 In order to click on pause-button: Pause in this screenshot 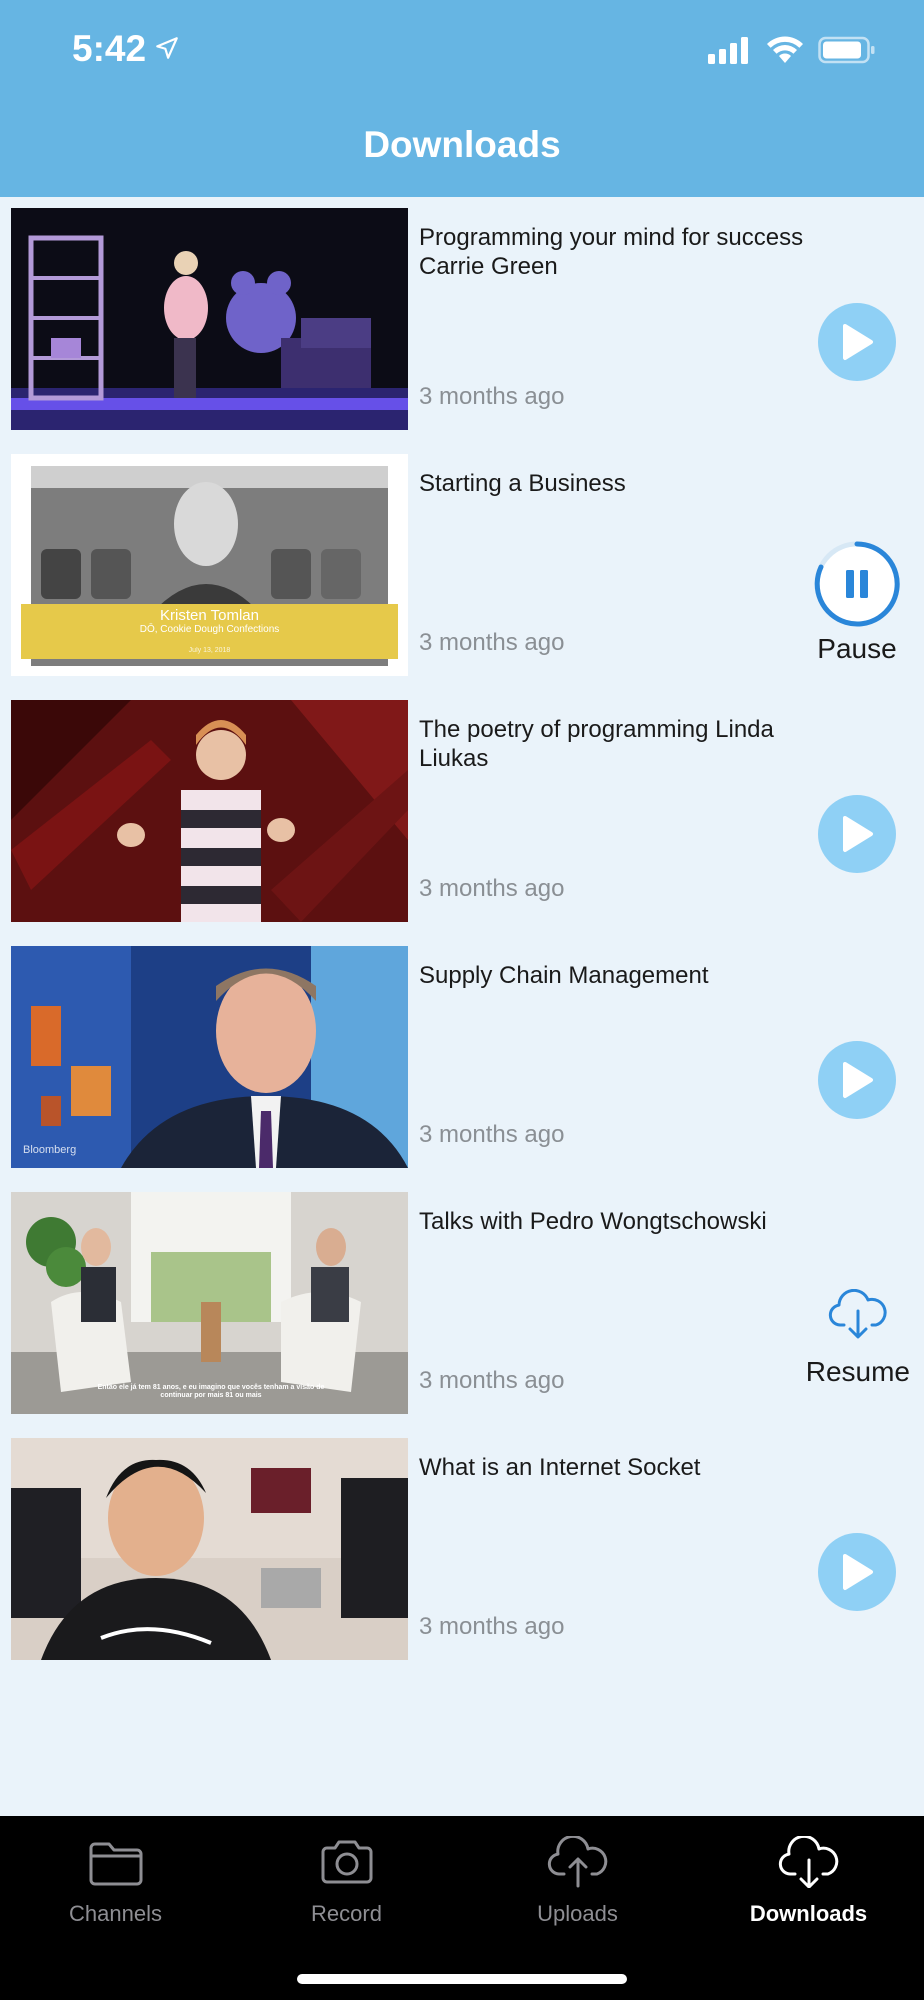, I will do `click(857, 602)`.